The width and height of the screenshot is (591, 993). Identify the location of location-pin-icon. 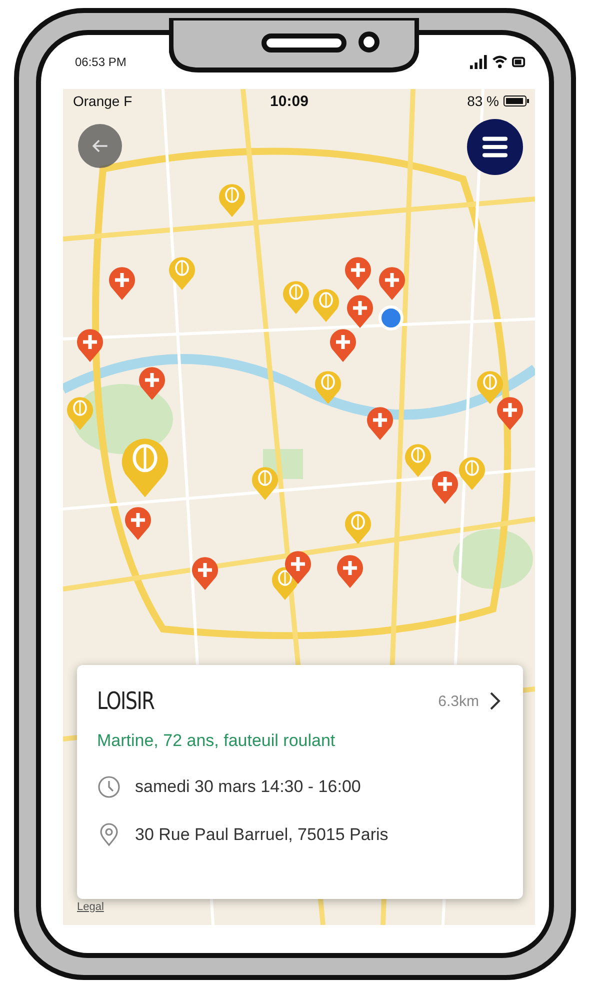
(109, 835).